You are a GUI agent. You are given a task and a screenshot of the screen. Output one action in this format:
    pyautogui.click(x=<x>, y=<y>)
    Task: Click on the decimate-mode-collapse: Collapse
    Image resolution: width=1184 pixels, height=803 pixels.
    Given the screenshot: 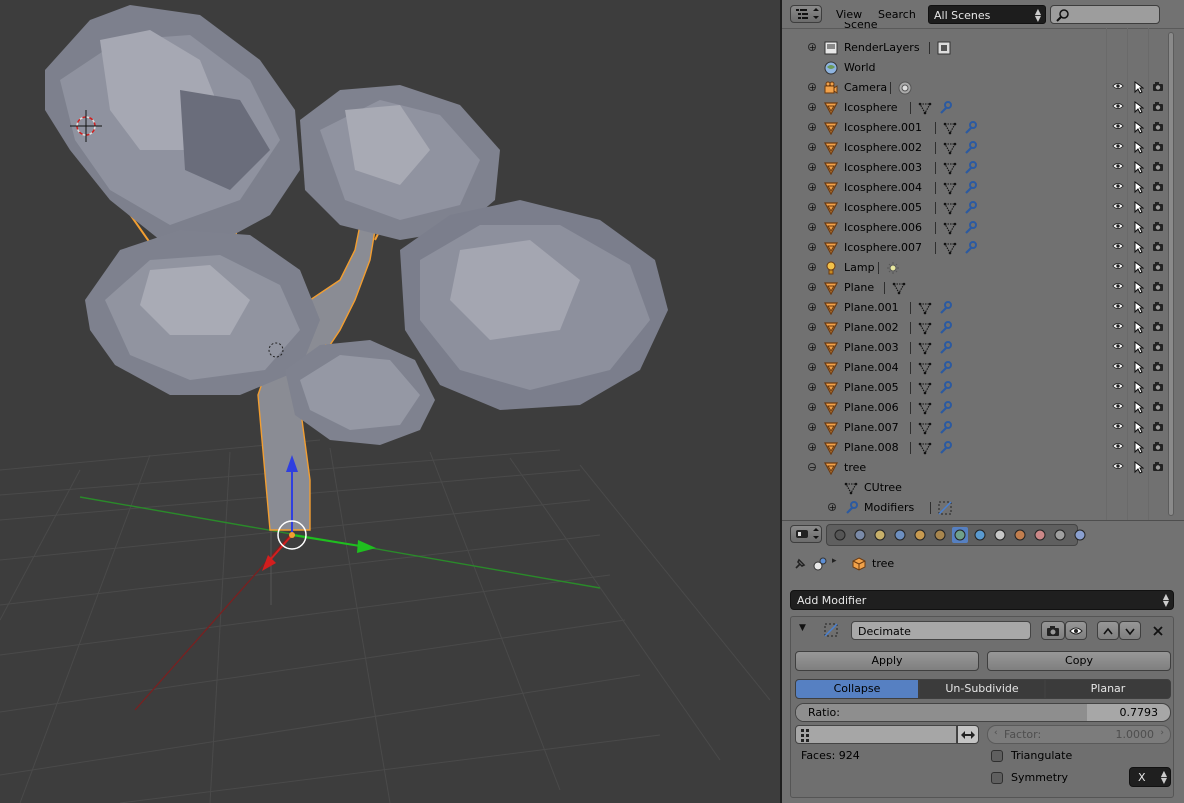 What is the action you would take?
    pyautogui.click(x=857, y=689)
    